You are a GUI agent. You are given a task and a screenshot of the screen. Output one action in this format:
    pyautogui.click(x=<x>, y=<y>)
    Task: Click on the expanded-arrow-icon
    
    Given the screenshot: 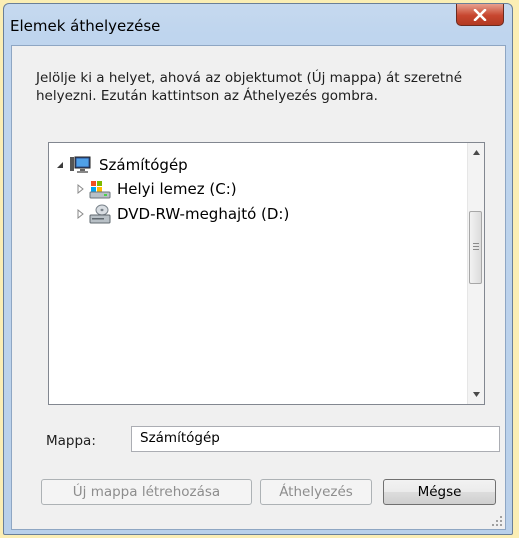 What is the action you would take?
    pyautogui.click(x=60, y=165)
    